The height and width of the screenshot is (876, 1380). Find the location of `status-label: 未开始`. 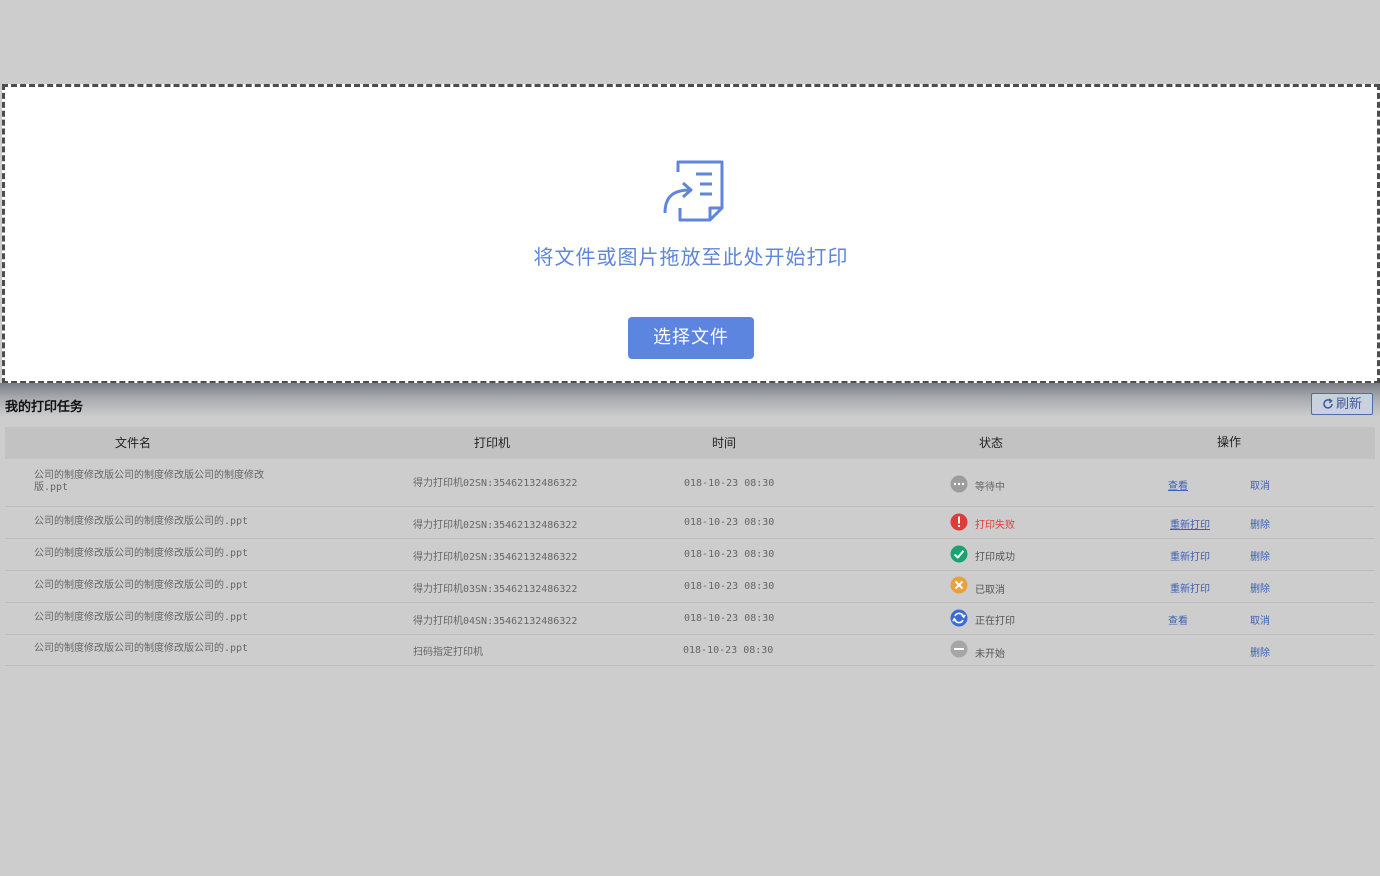

status-label: 未开始 is located at coordinates (990, 654).